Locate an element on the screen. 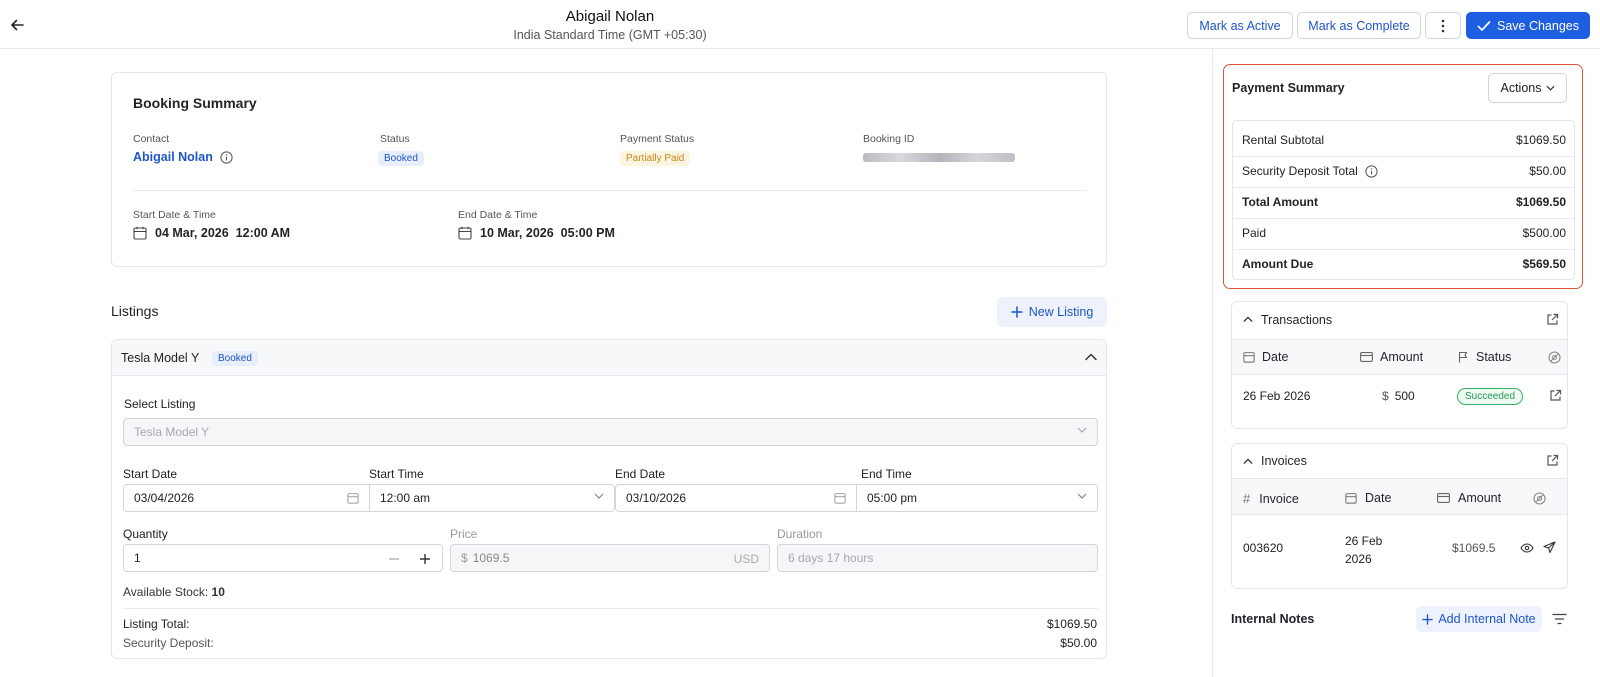  more-options-button is located at coordinates (1443, 25).